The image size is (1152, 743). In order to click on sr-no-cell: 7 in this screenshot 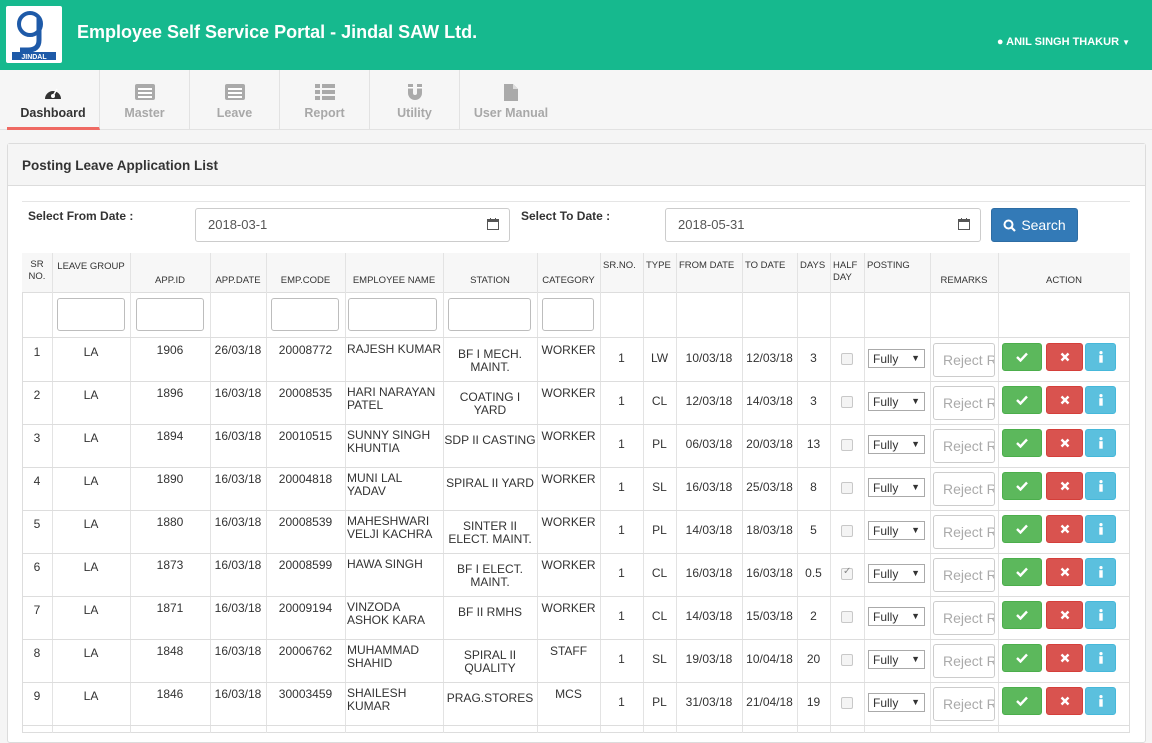, I will do `click(37, 610)`.